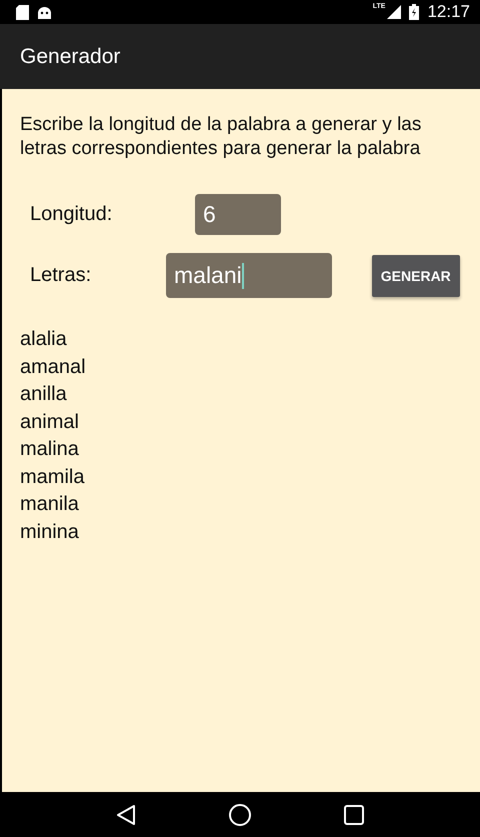  What do you see at coordinates (60, 275) in the screenshot?
I see `letters-label: Letras:` at bounding box center [60, 275].